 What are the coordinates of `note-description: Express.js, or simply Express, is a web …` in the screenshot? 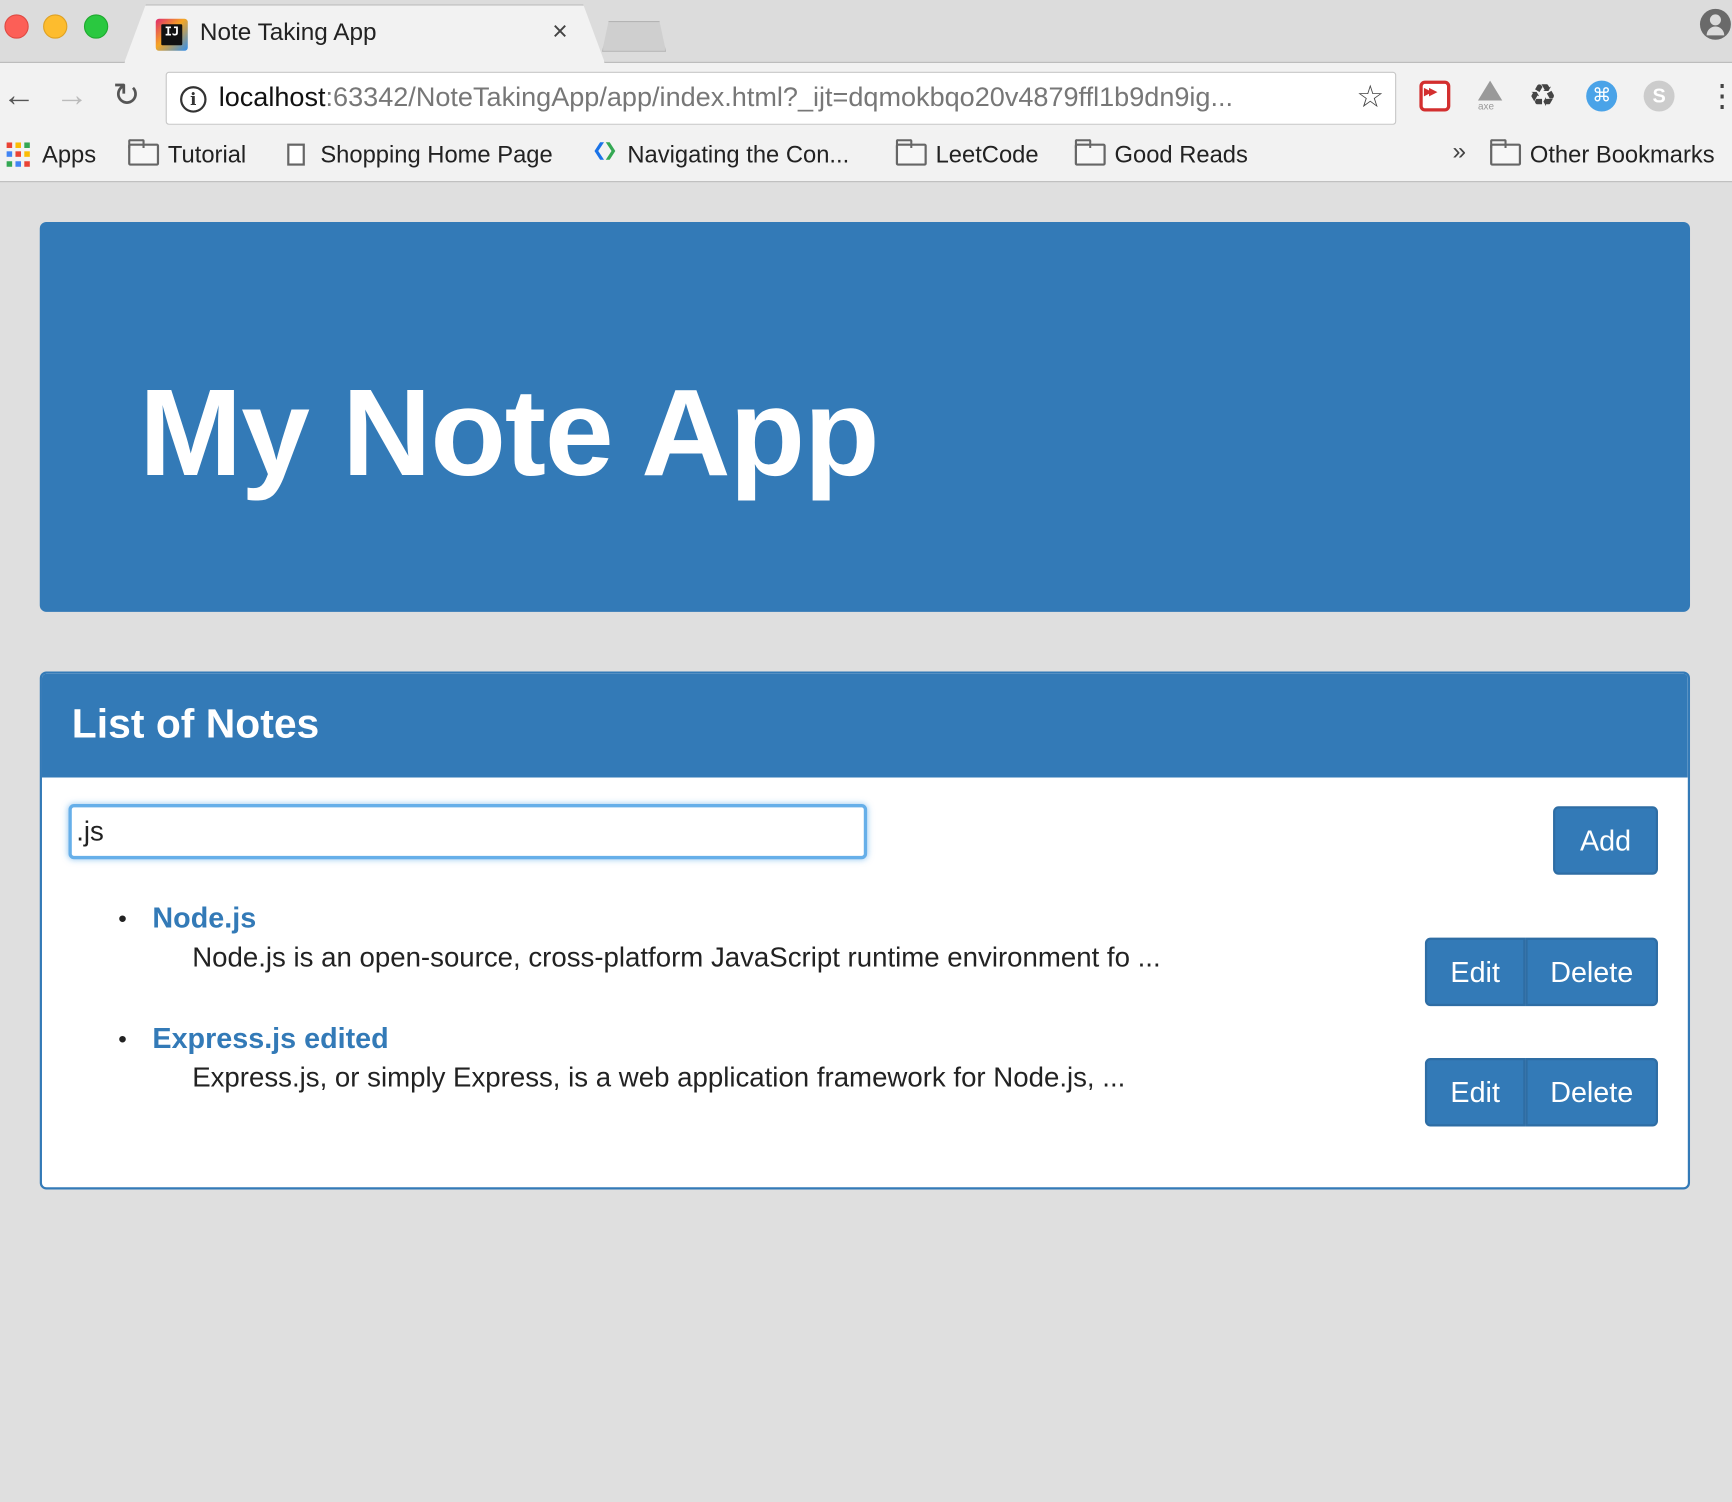 It's located at (659, 1078).